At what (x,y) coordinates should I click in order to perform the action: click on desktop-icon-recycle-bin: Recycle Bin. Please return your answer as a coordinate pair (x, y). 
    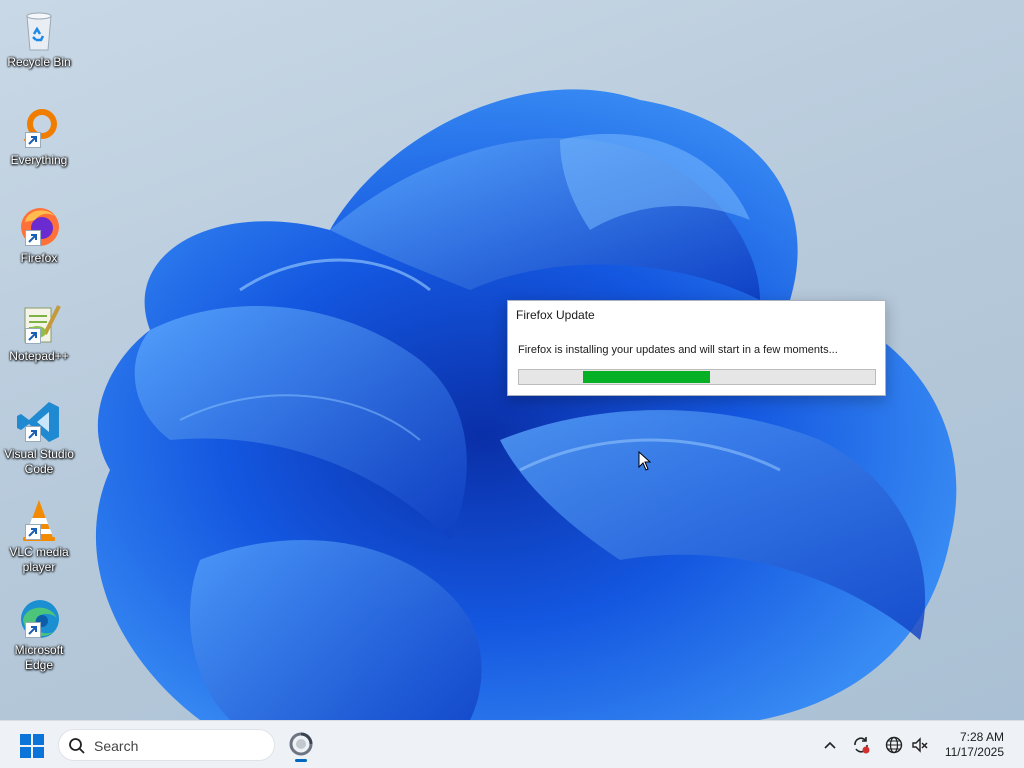
    Looking at the image, I should click on (39, 38).